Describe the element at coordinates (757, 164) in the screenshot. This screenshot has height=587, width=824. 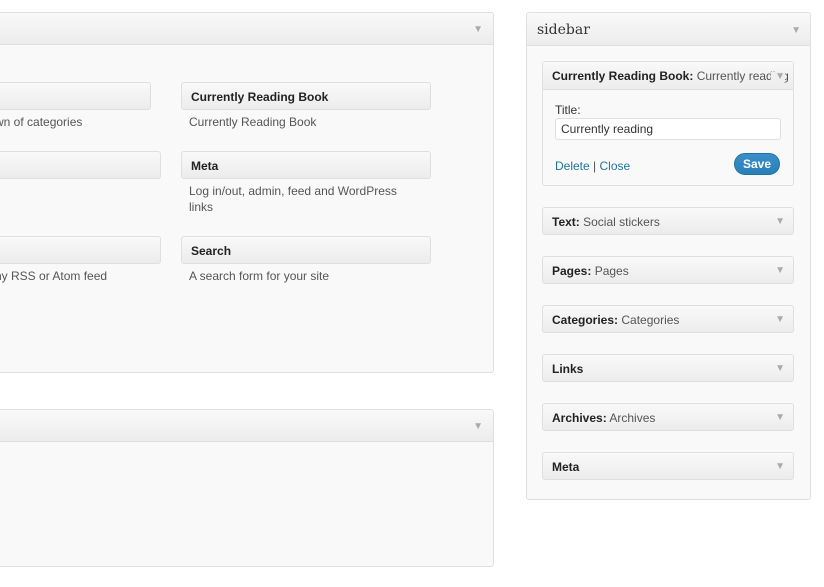
I see `save-button: Save` at that location.